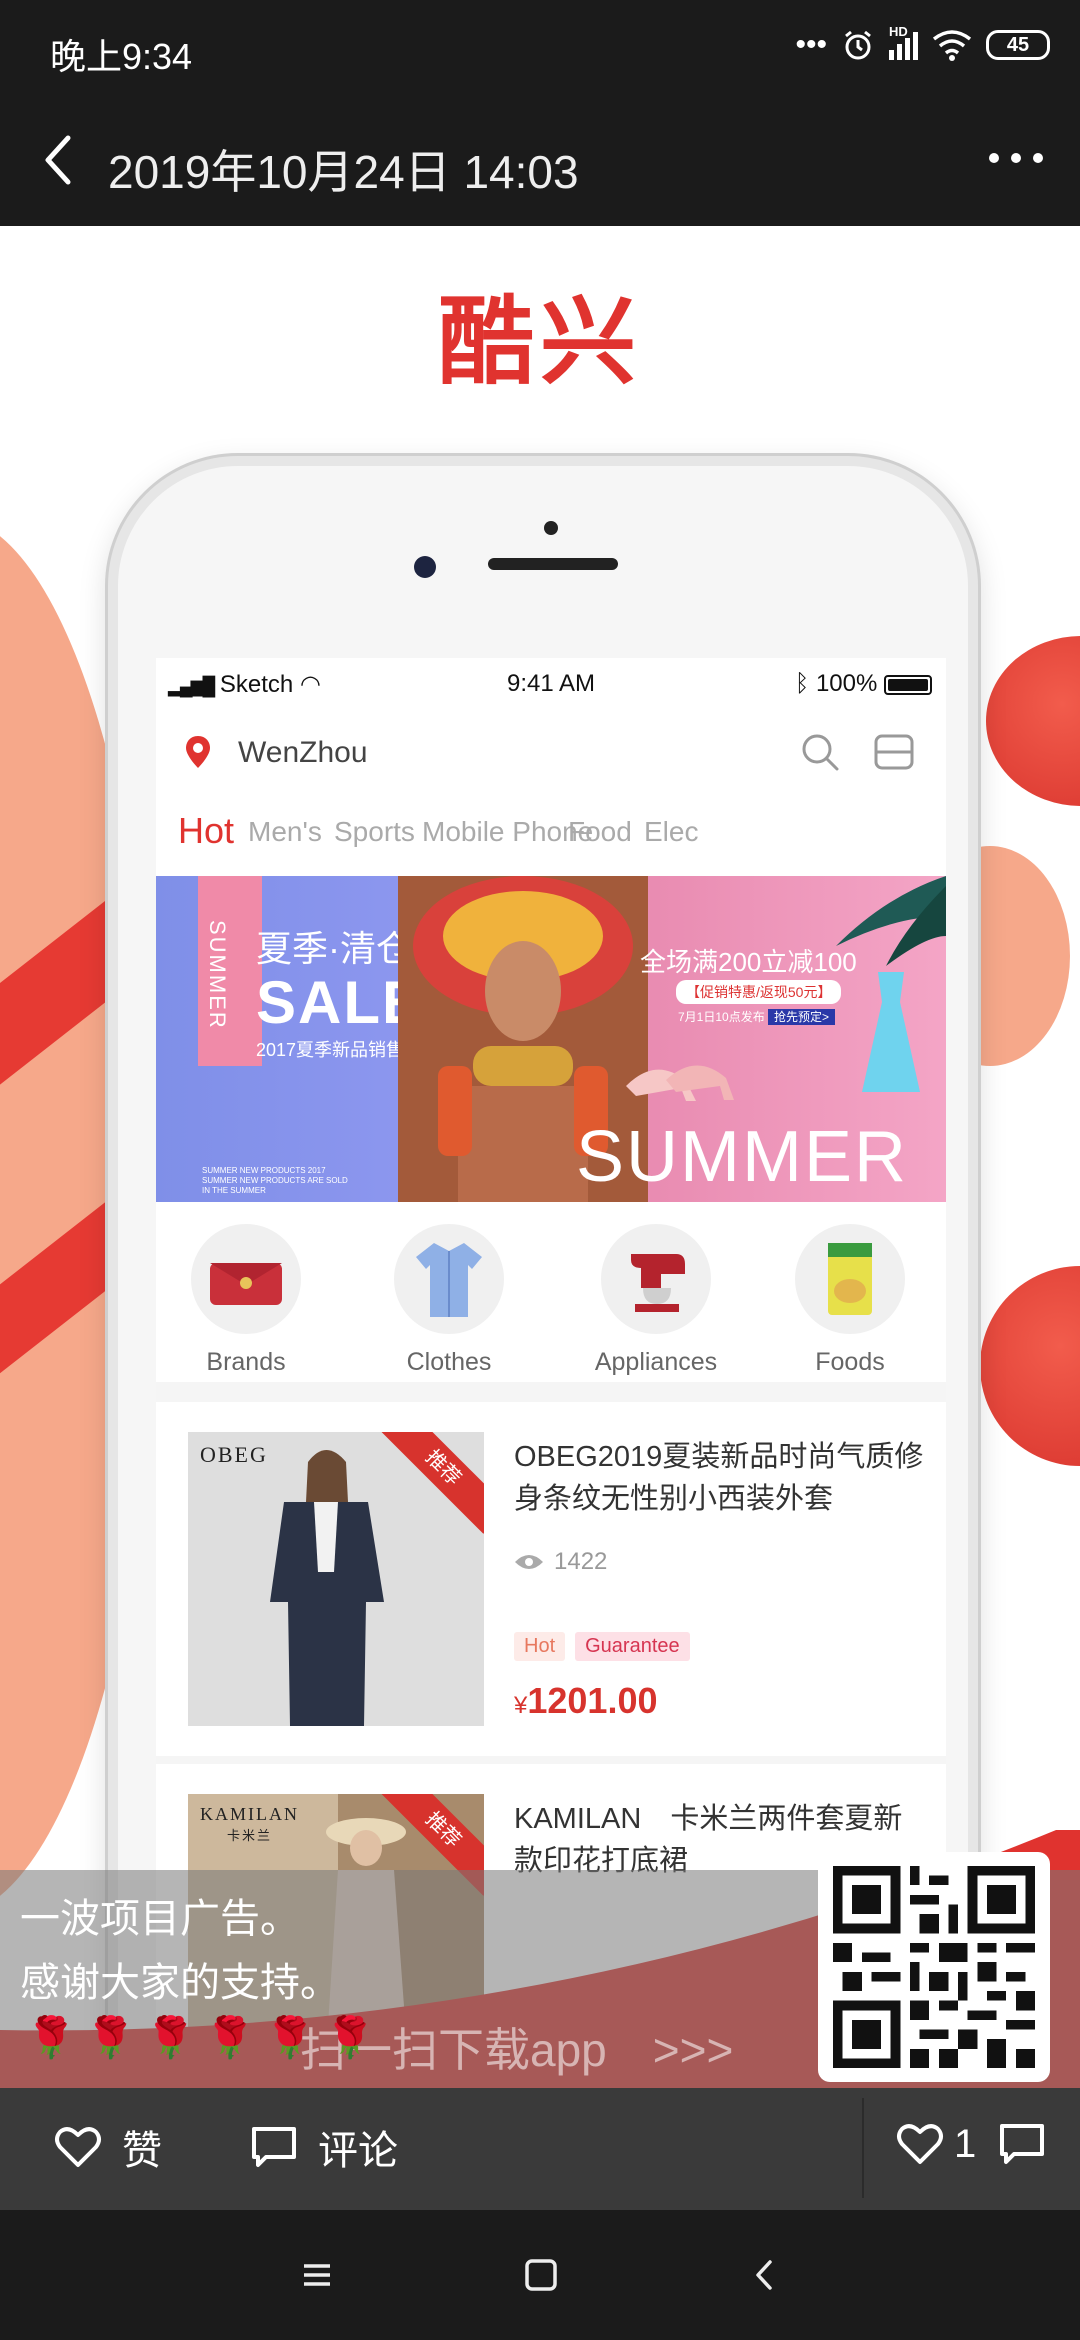 This screenshot has height=2340, width=1080. Describe the element at coordinates (180, 1983) in the screenshot. I see `caption-line-2: 感谢大家的支持。` at that location.